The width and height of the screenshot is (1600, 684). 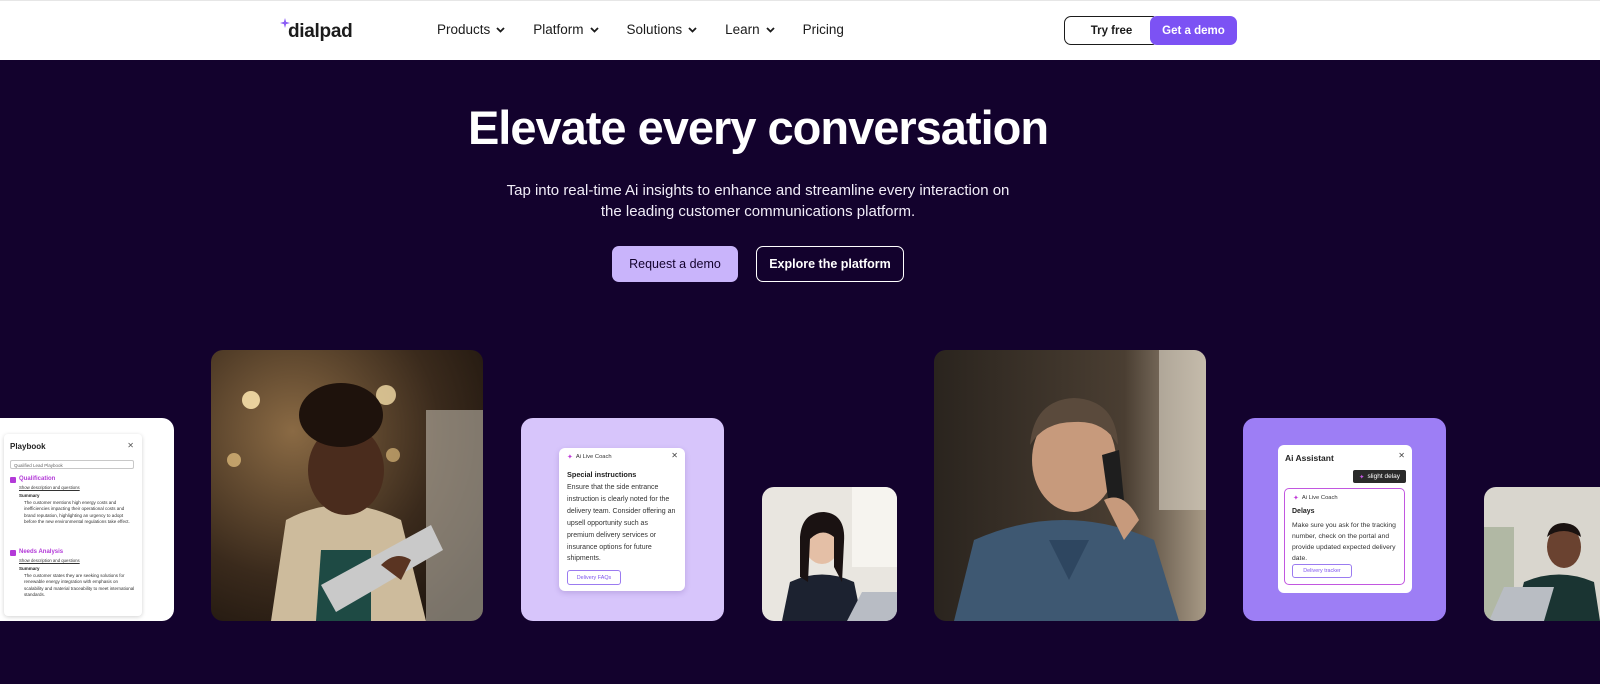 I want to click on menu-label: Platform, so click(x=558, y=29).